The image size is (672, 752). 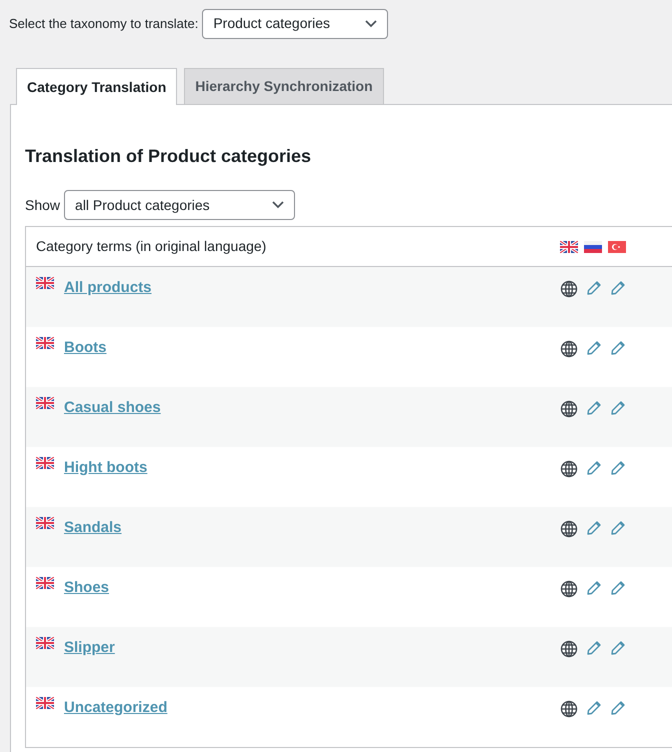 I want to click on category-link: Slipper, so click(x=89, y=648).